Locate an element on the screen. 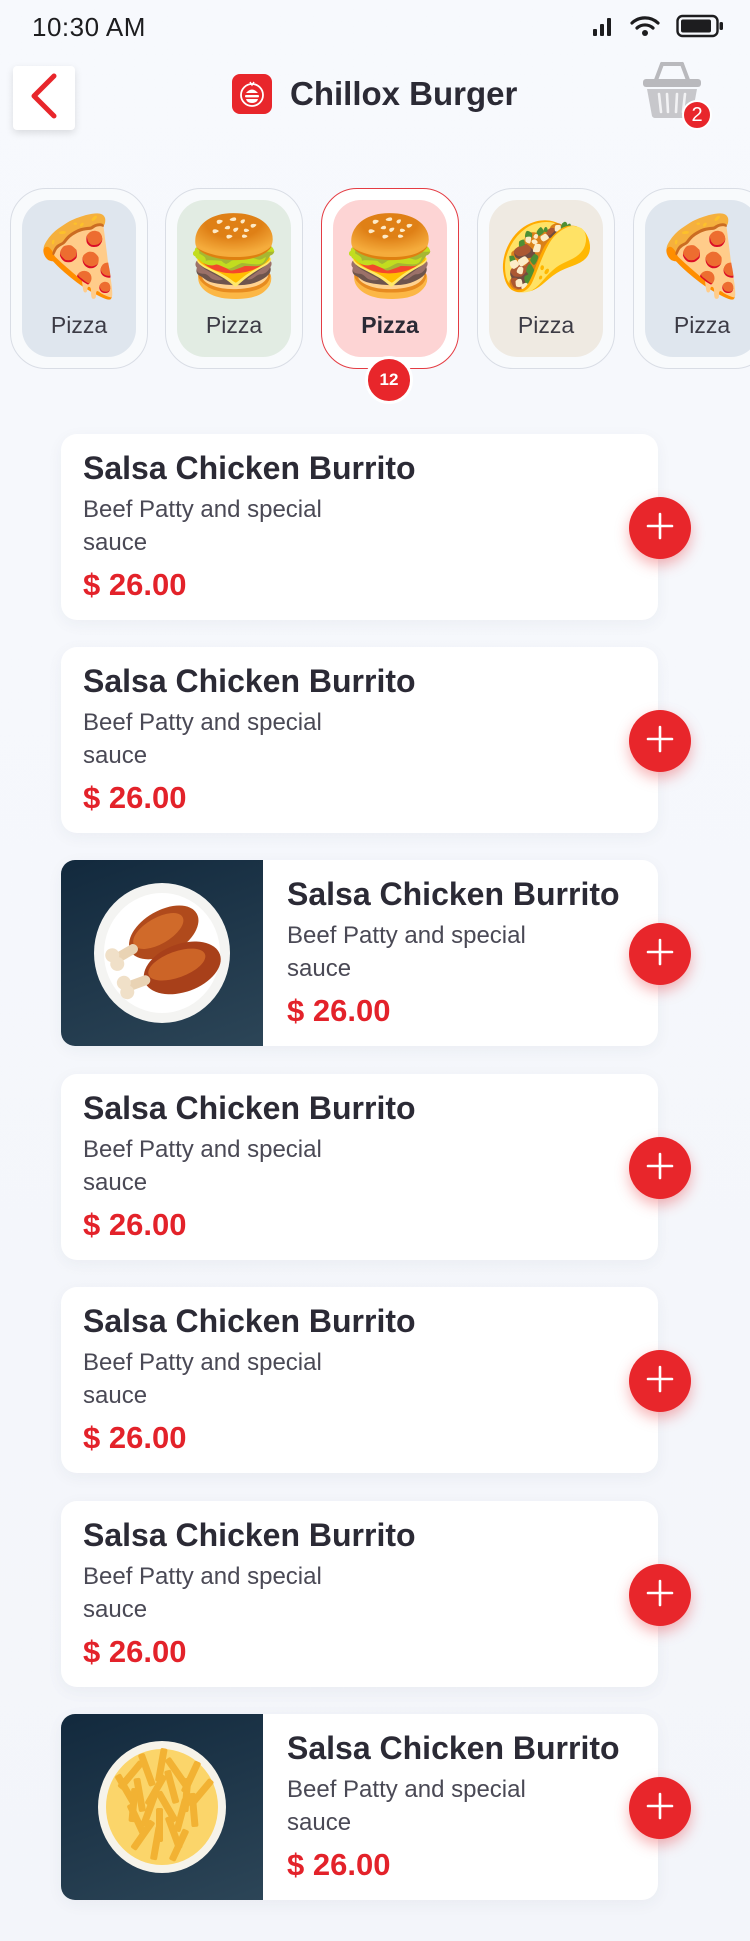 This screenshot has height=1941, width=750. brand-logo is located at coordinates (252, 94).